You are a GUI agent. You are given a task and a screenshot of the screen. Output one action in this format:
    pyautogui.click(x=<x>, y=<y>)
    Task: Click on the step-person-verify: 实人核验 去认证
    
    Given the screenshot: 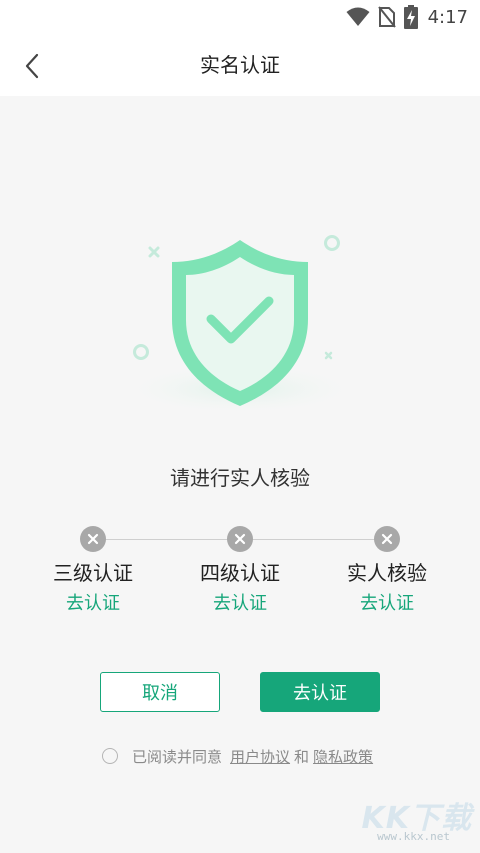 What is the action you would take?
    pyautogui.click(x=387, y=571)
    